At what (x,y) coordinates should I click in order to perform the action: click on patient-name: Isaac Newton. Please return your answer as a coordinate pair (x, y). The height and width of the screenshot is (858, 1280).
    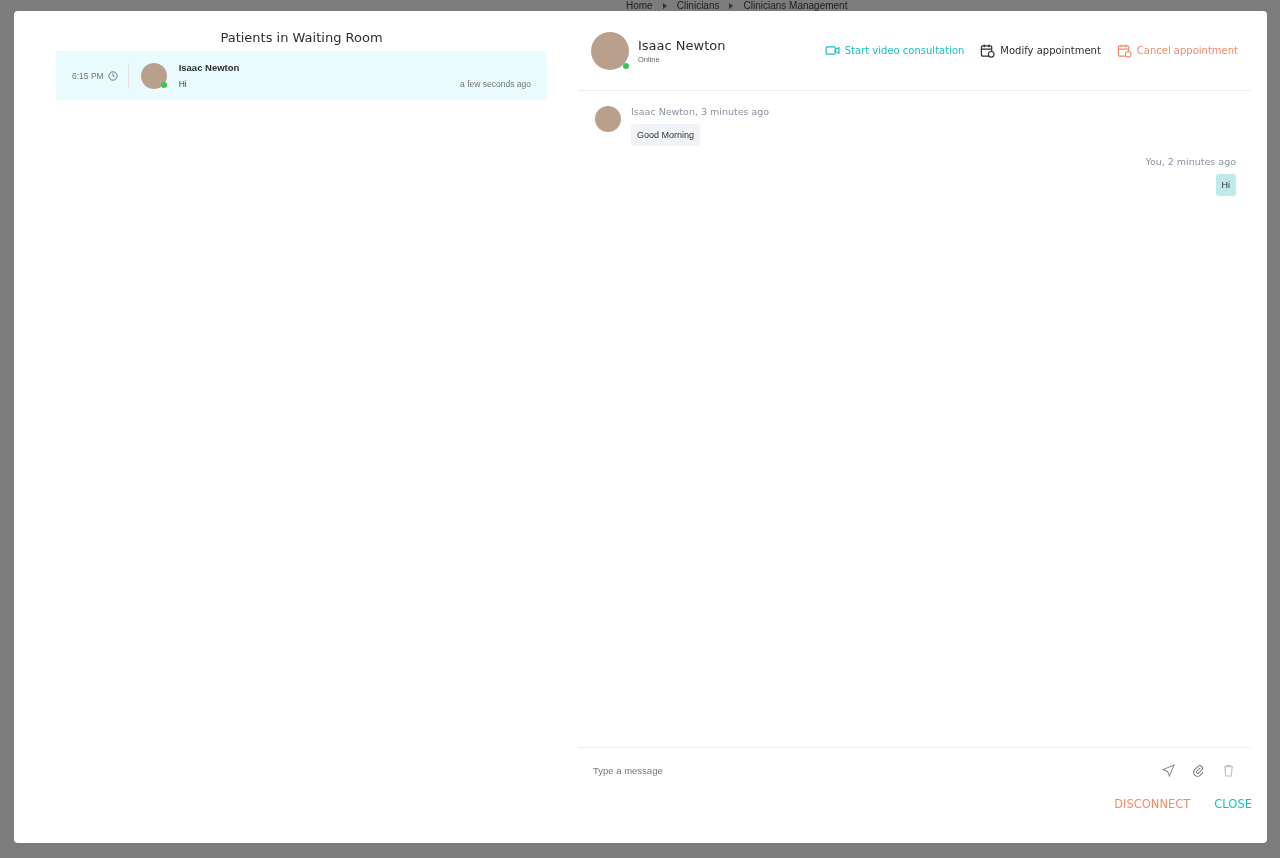
    Looking at the image, I should click on (209, 67).